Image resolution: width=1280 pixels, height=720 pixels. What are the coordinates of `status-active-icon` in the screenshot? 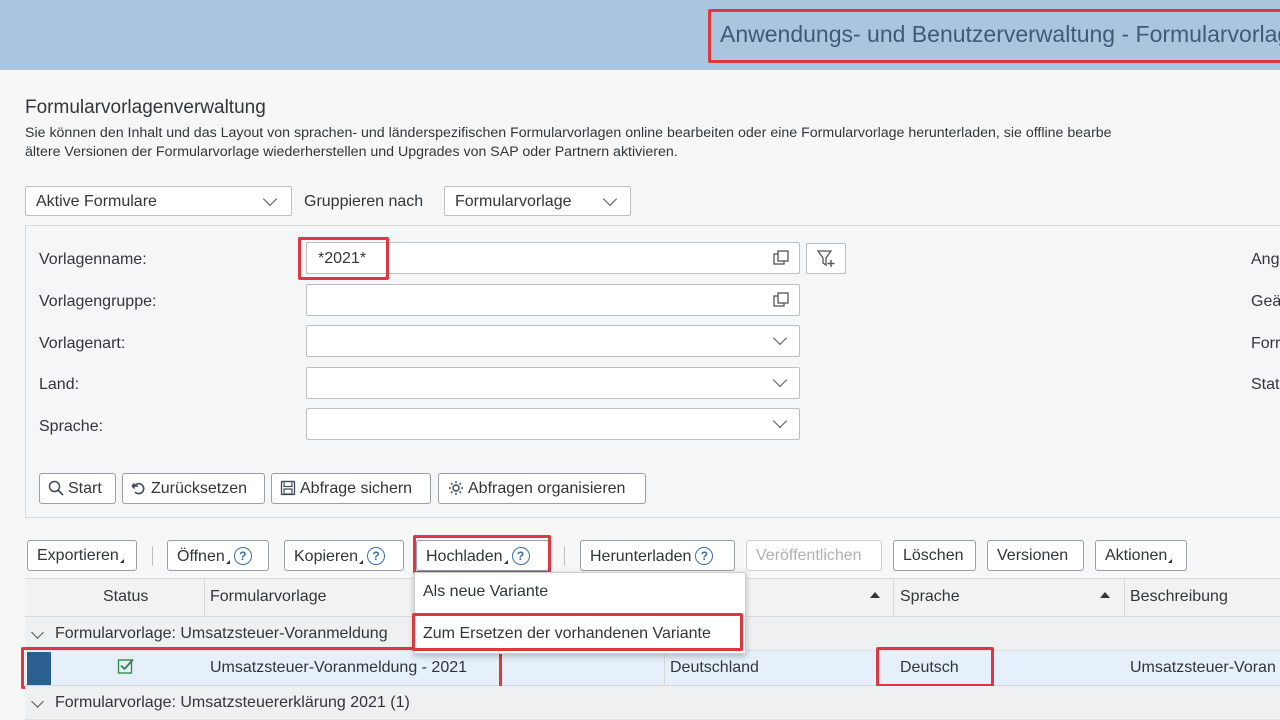 It's located at (125, 666).